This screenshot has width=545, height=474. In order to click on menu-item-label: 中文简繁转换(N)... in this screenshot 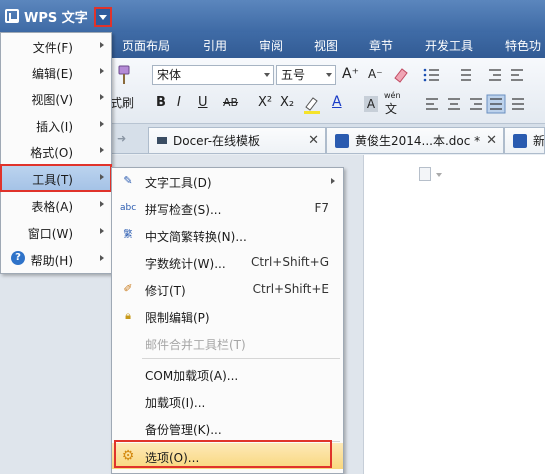, I will do `click(196, 237)`.